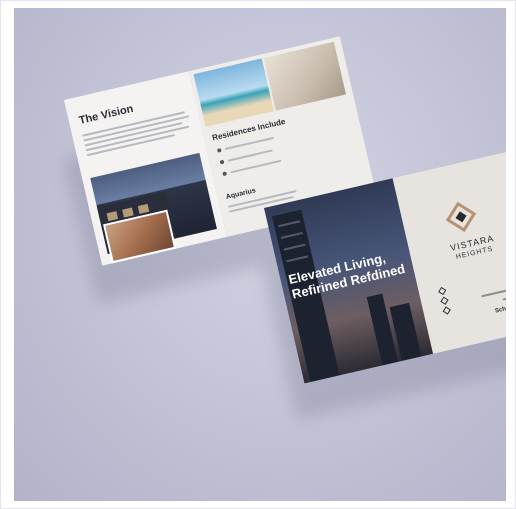 This screenshot has height=509, width=516. I want to click on interior-photo, so click(304, 76).